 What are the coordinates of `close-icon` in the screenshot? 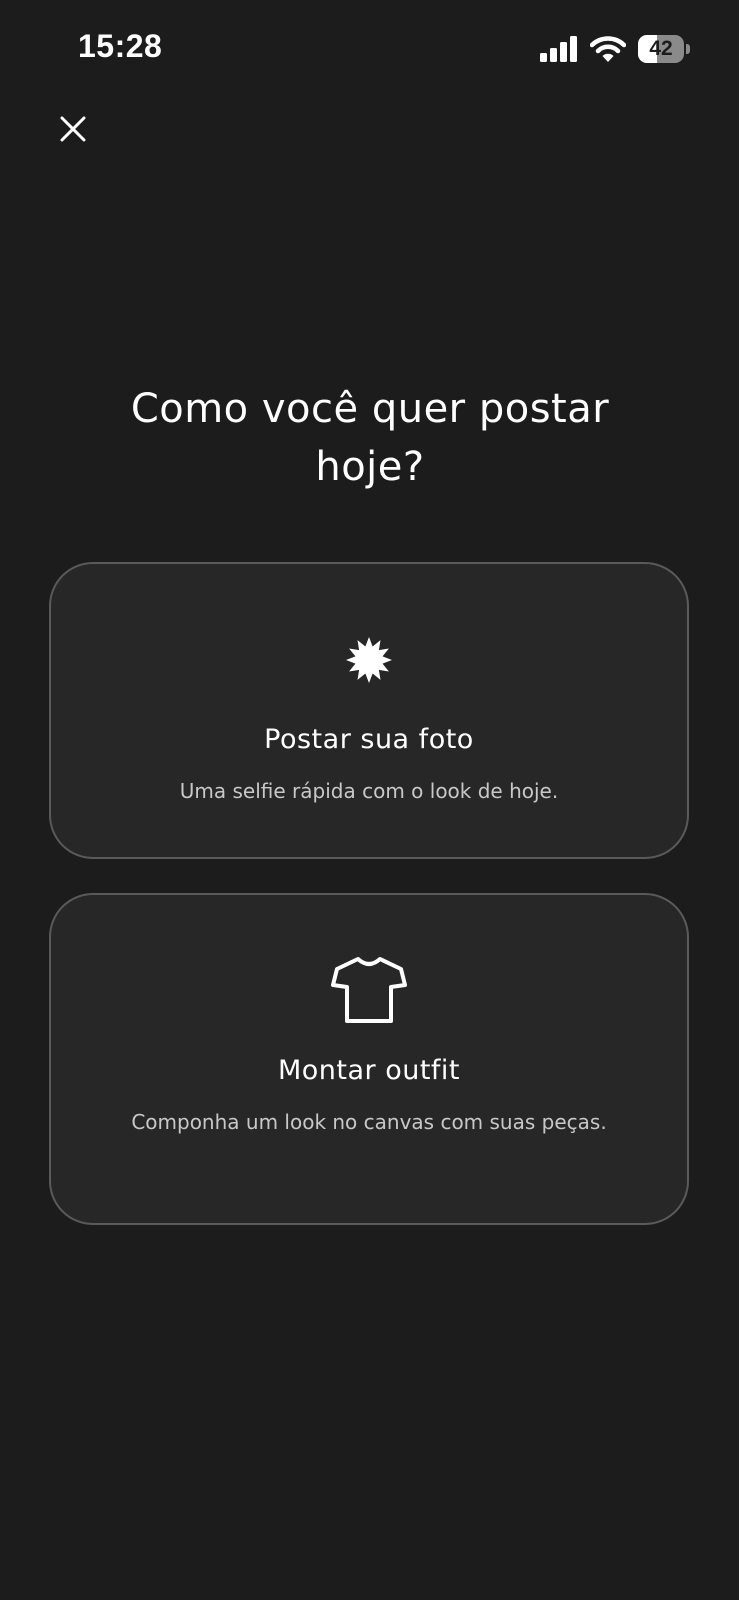 It's located at (73, 129).